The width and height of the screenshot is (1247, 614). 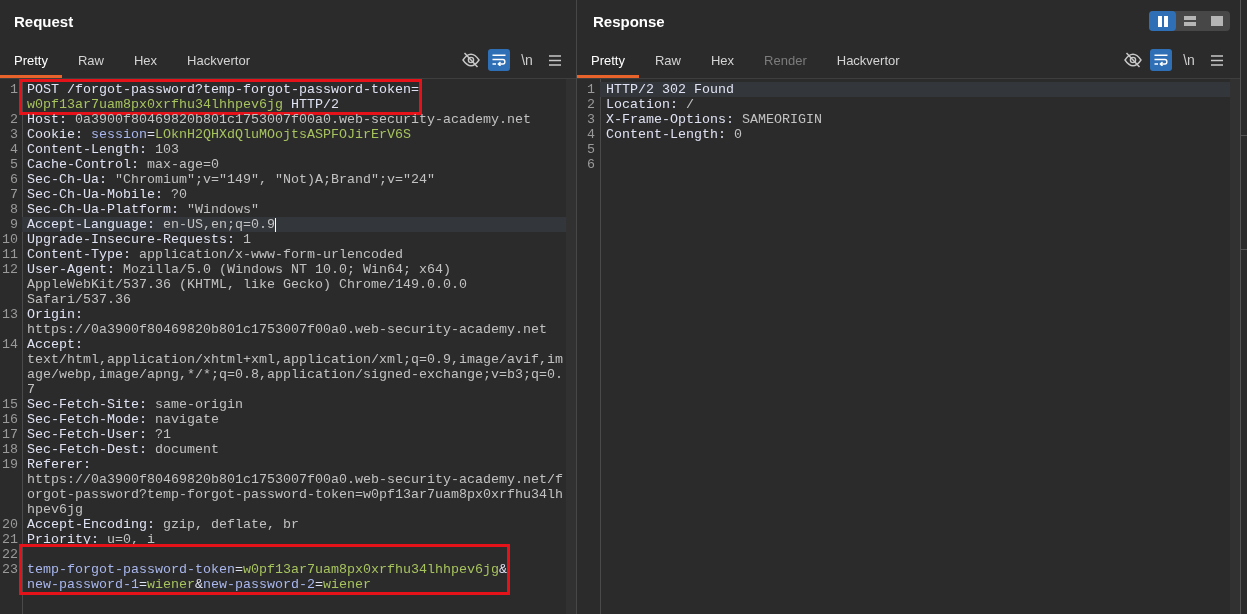 What do you see at coordinates (219, 134) in the screenshot?
I see `code-line: Cookie: session=LOknH2QHXdQluMOojtsASPFOJirErV6S` at bounding box center [219, 134].